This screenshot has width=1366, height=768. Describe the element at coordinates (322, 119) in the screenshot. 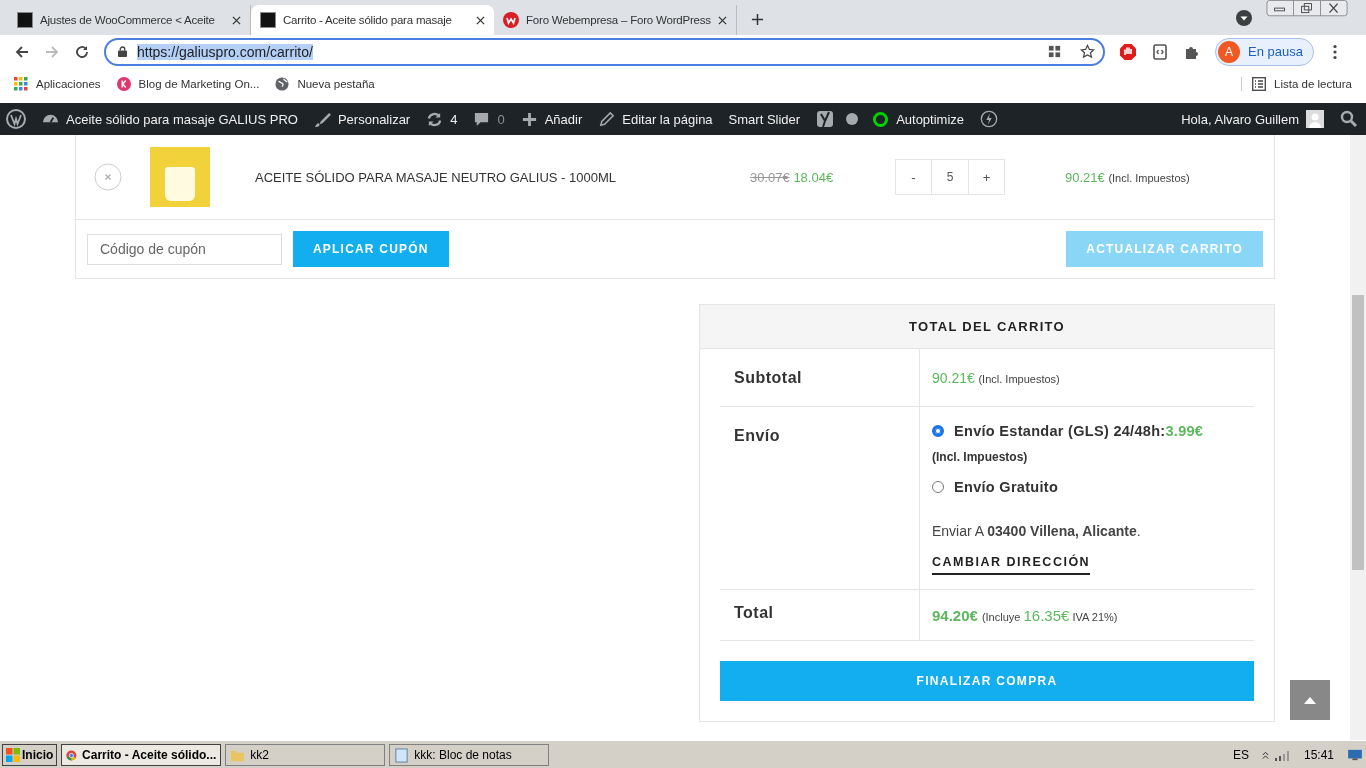

I see `paintbrush-icon` at that location.